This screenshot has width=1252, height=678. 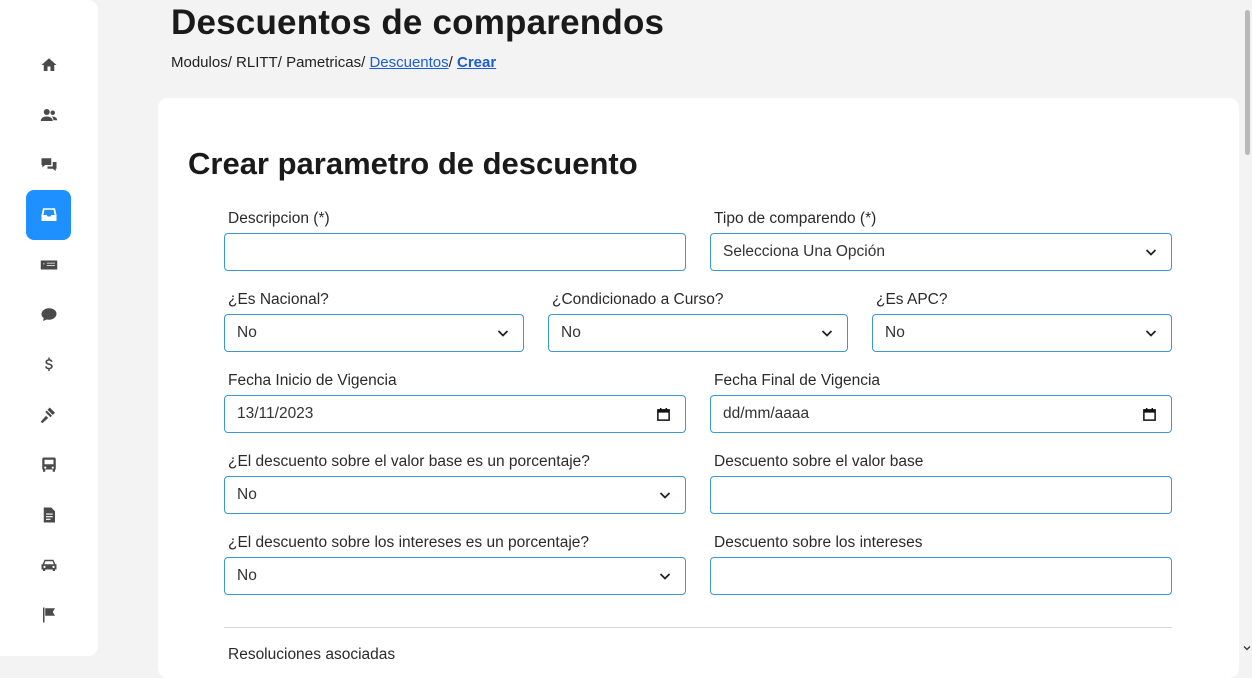 I want to click on sidebar-item-legal, so click(x=48, y=415).